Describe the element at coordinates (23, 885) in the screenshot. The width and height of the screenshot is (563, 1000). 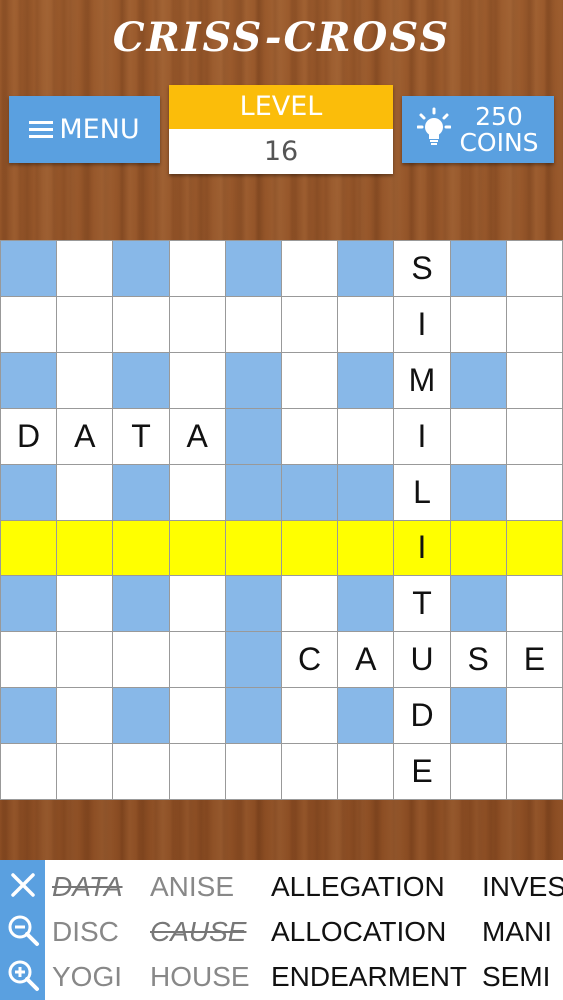
I see `close-icon` at that location.